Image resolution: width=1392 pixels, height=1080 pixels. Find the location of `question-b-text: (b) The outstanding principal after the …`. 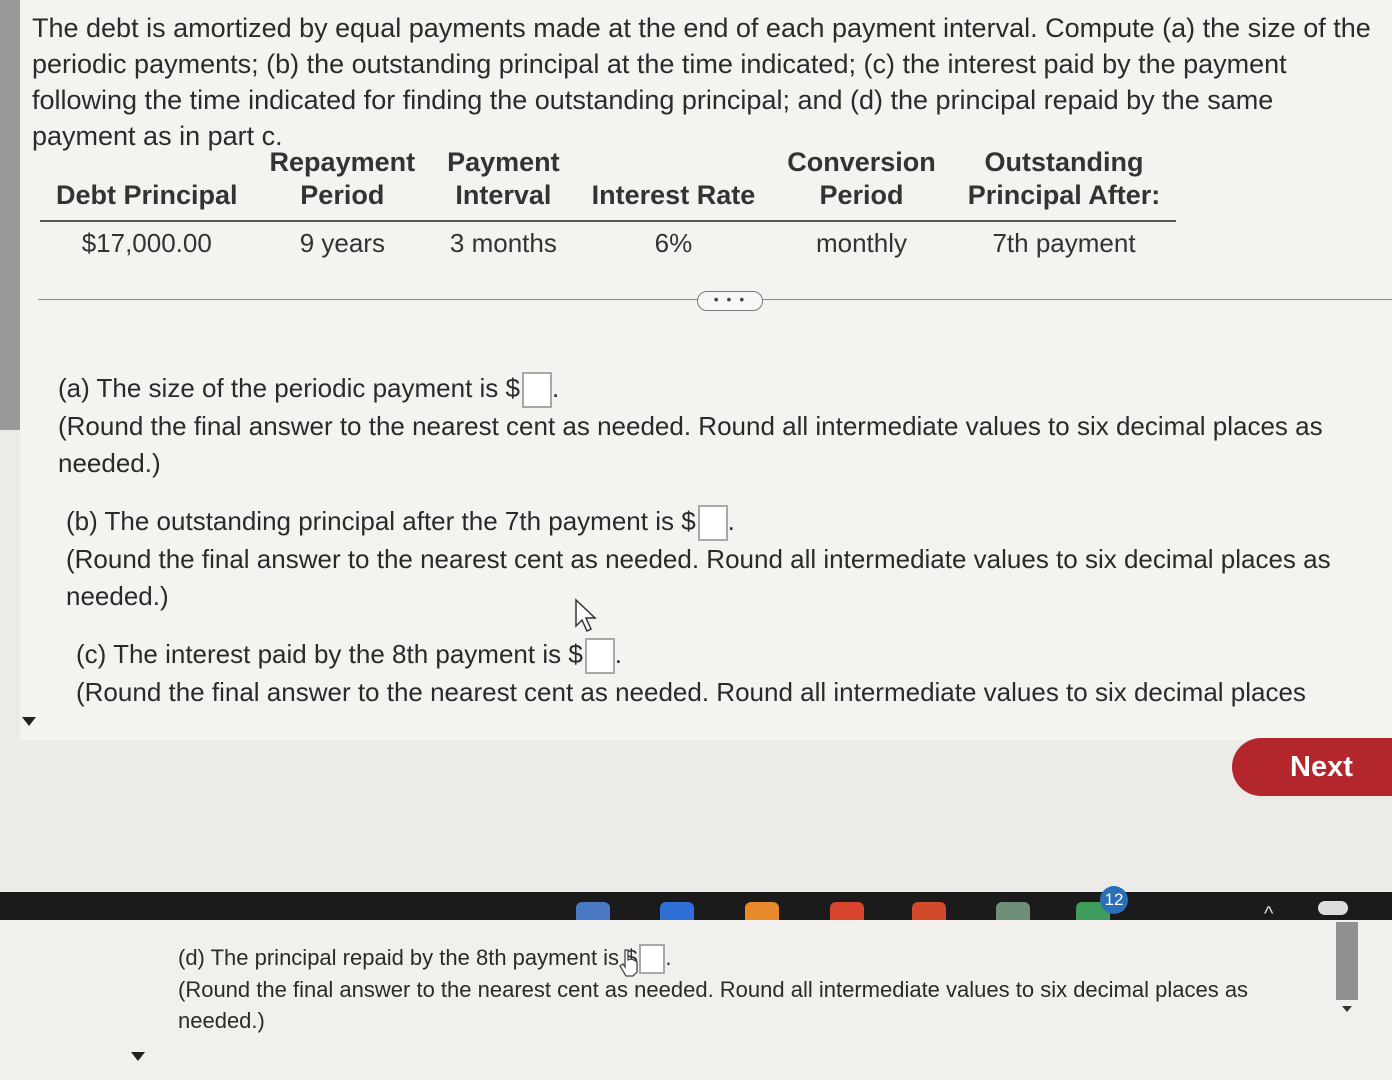

question-b-text: (b) The outstanding principal after the … is located at coordinates (381, 521).